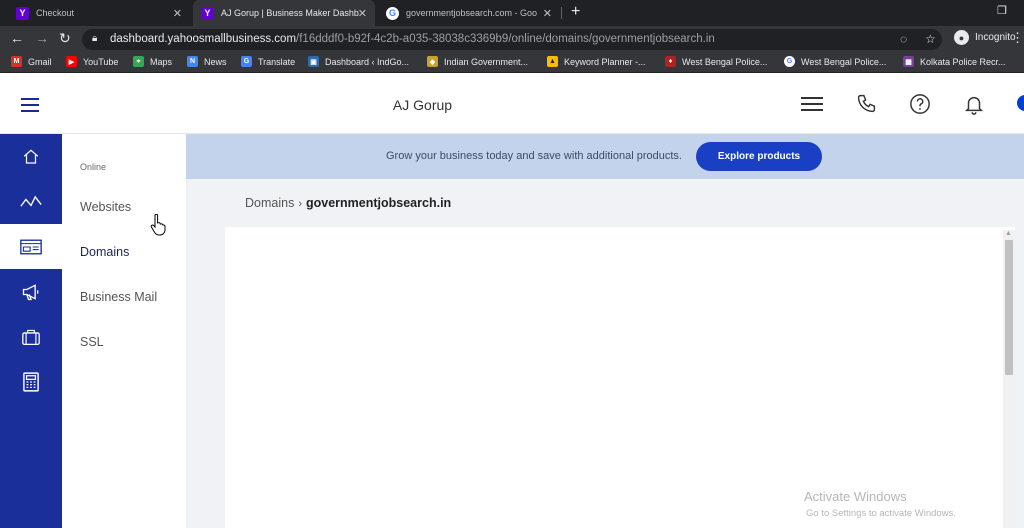  Describe the element at coordinates (269, 203) in the screenshot. I see `breadcrumb-domains-link: Domains` at that location.